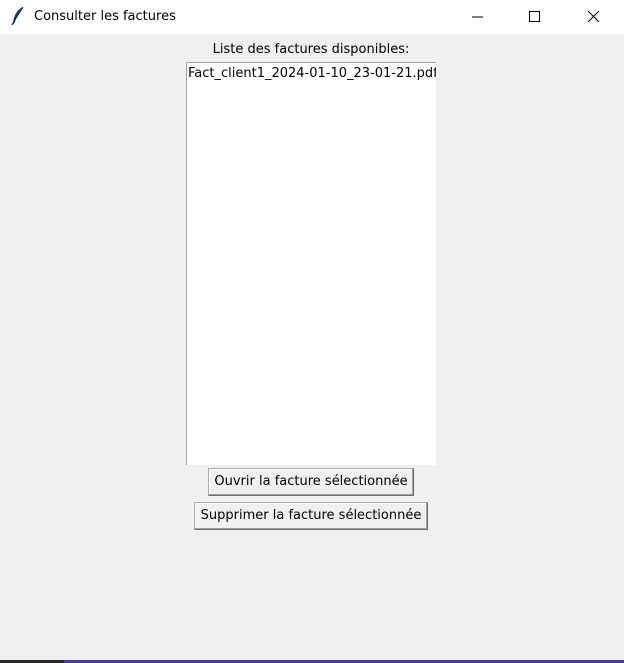 The image size is (624, 663). What do you see at coordinates (311, 482) in the screenshot?
I see `open-invoice-button: Ouvrir la facture sélectionnée` at bounding box center [311, 482].